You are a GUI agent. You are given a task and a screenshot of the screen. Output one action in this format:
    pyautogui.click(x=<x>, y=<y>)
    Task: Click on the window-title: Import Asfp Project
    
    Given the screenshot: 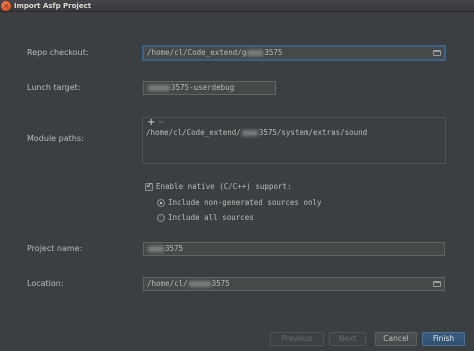 What is the action you would take?
    pyautogui.click(x=53, y=6)
    